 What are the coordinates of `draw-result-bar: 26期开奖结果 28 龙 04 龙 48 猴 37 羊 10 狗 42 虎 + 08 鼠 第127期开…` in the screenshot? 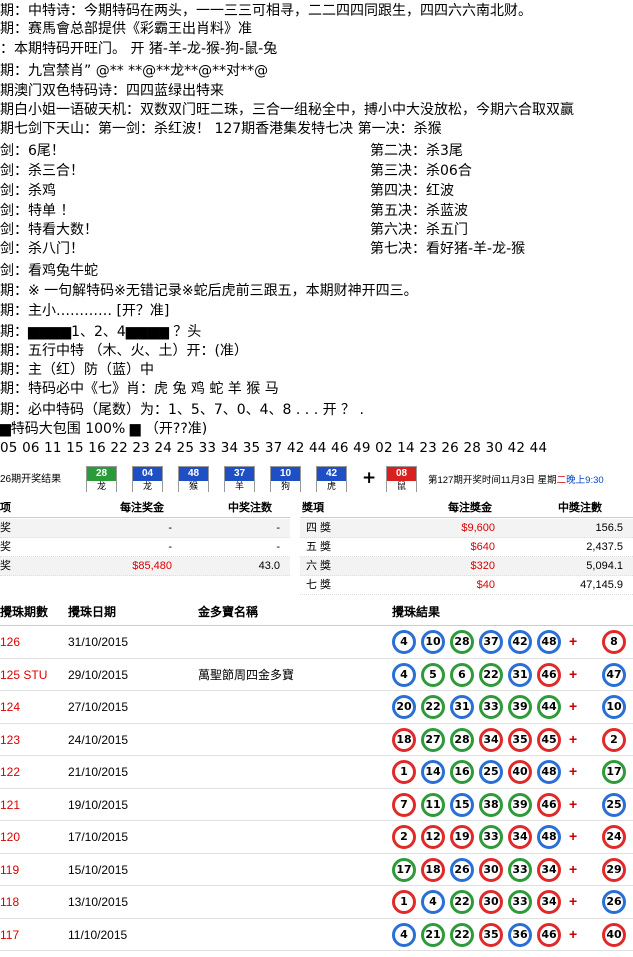 It's located at (316, 480).